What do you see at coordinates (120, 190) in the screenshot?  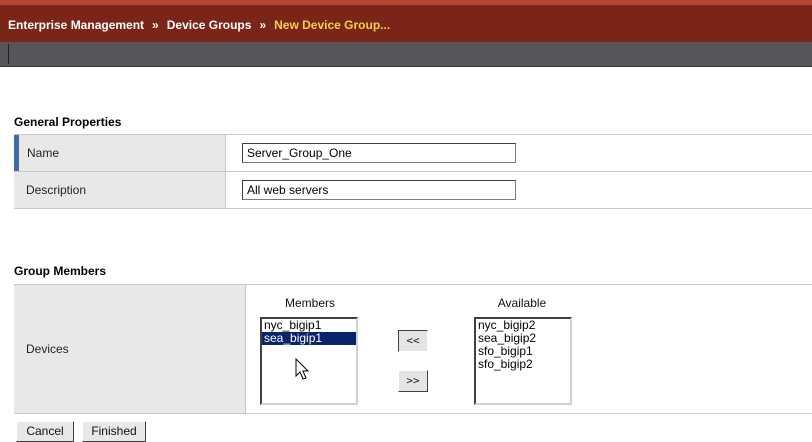 I see `description-label: Description` at bounding box center [120, 190].